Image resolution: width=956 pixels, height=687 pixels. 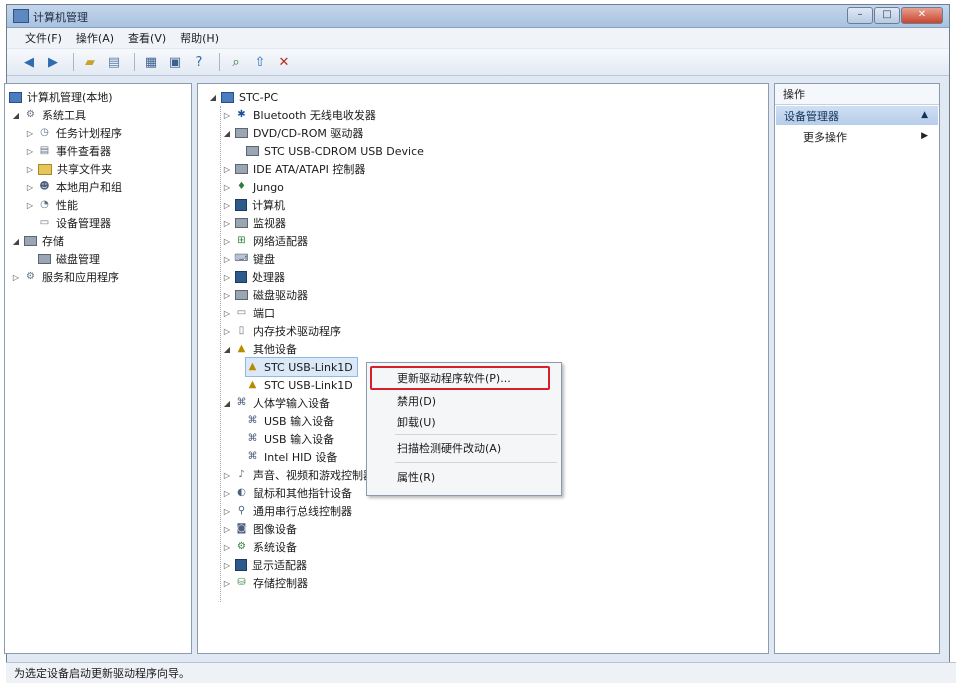 I want to click on uninstall-icon: ✕, so click(x=284, y=62).